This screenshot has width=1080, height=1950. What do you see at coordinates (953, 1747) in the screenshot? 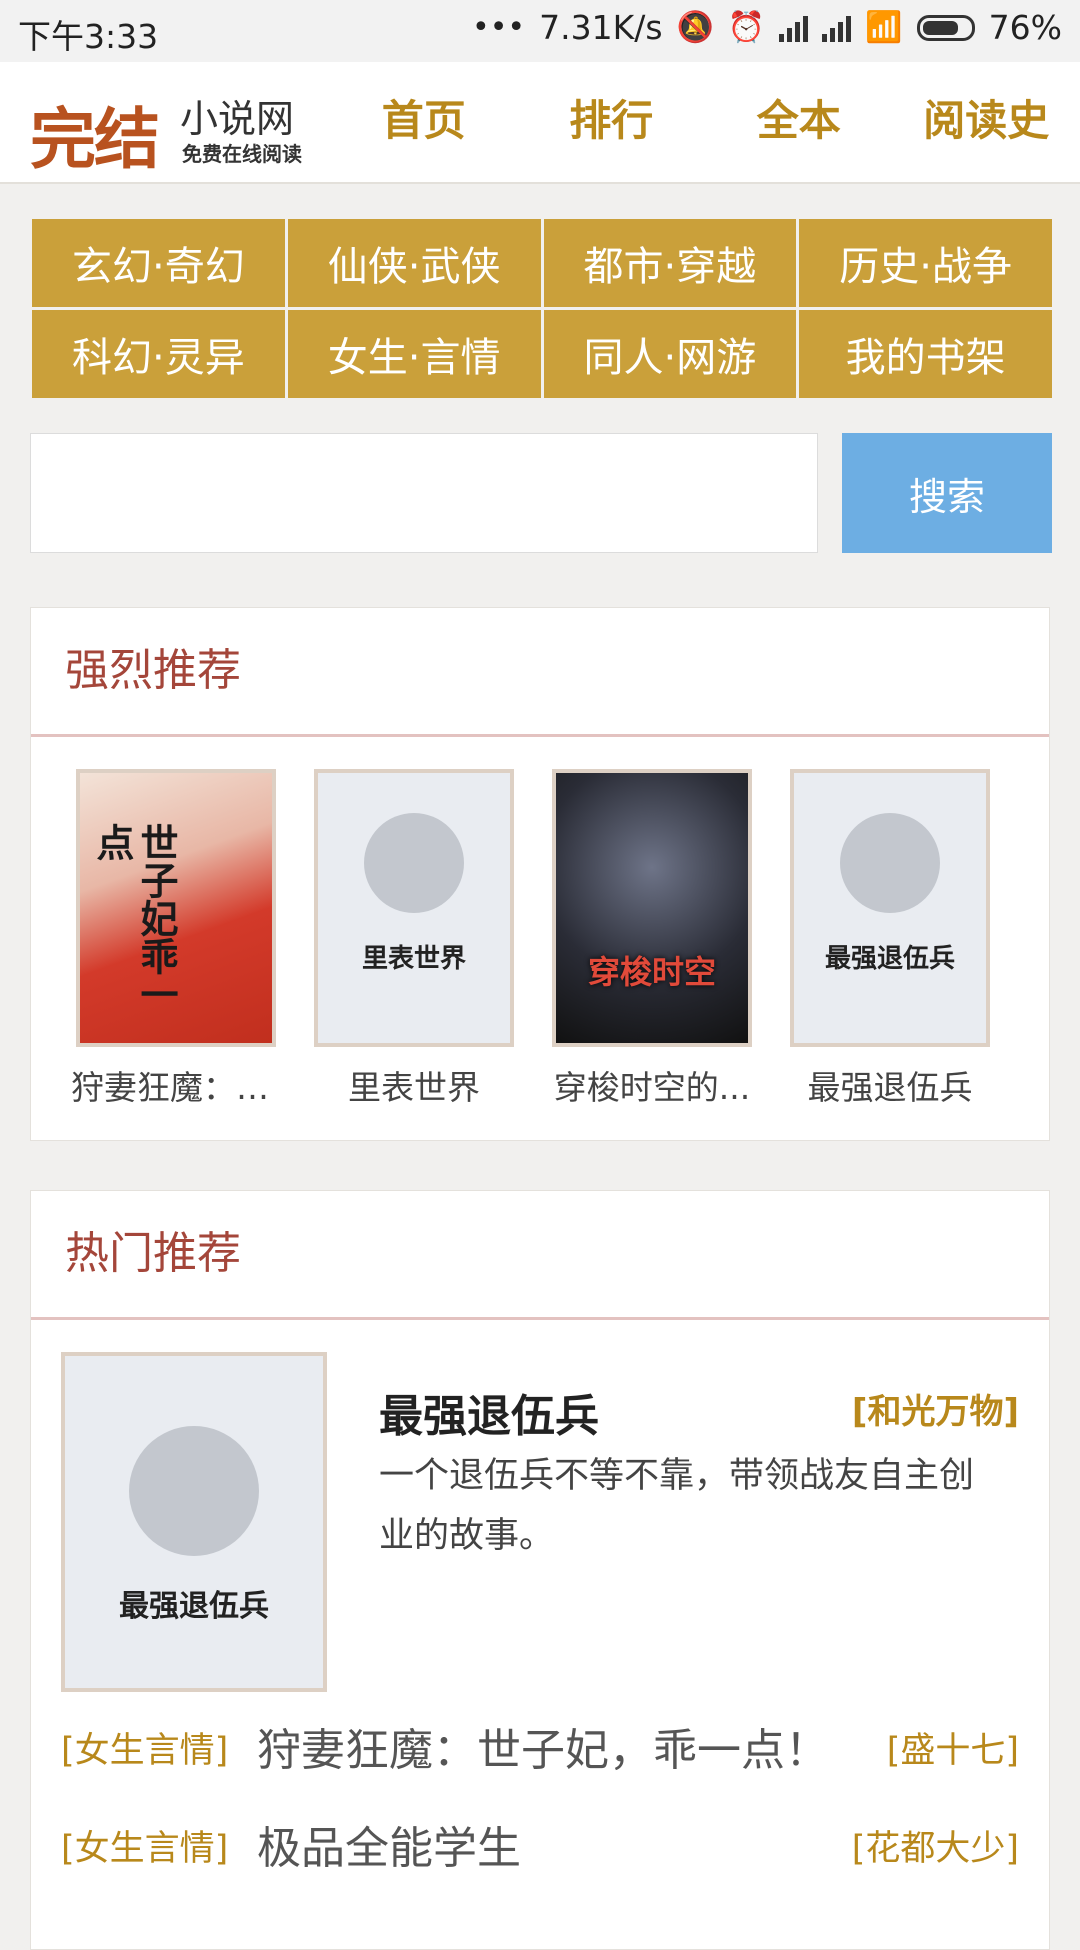
I see `list-author: [盛十七]` at bounding box center [953, 1747].